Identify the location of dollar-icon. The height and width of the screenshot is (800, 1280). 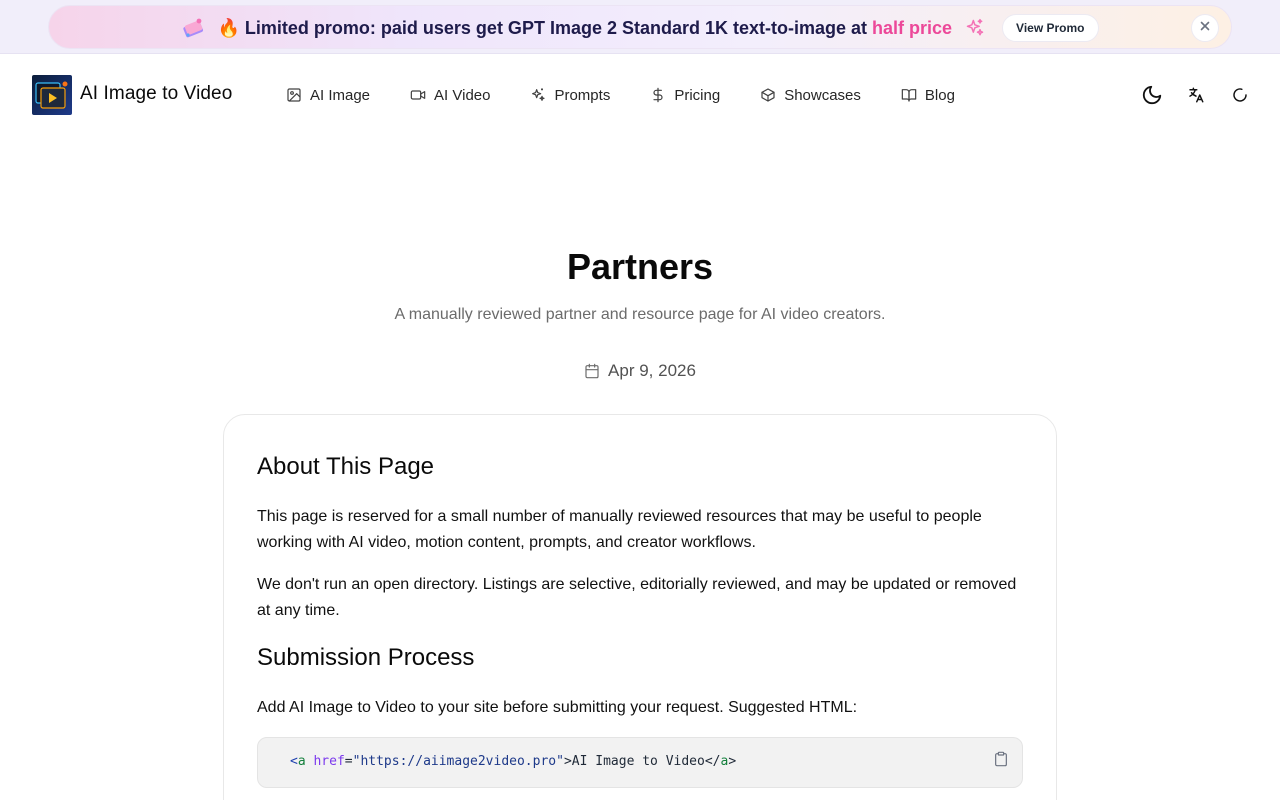
(658, 95).